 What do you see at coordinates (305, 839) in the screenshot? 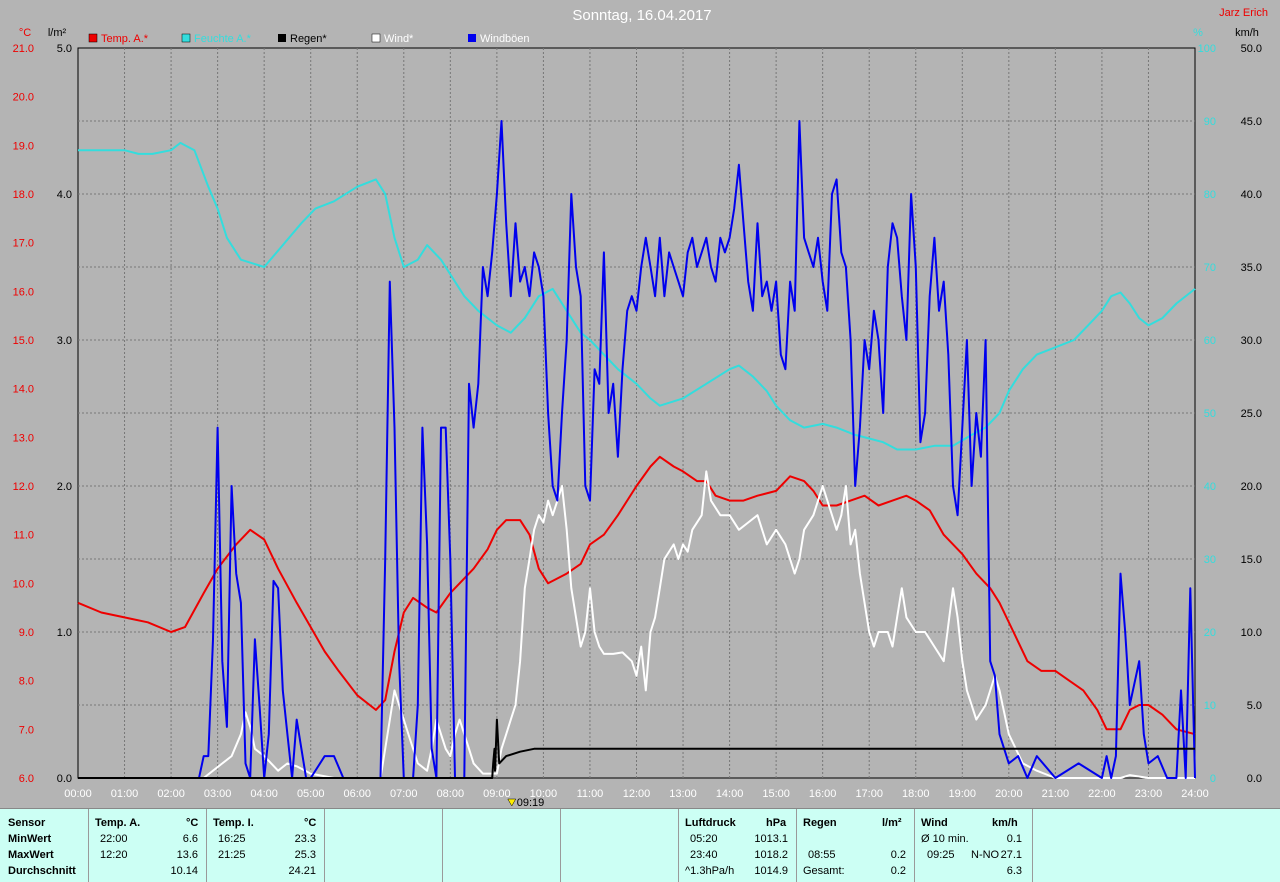
I see `temp-i-min-value: 23.3` at bounding box center [305, 839].